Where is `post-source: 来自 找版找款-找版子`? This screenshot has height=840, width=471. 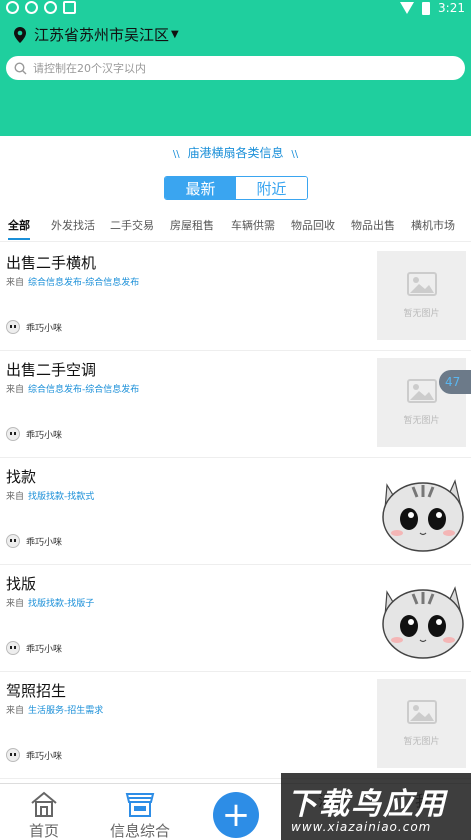
post-source: 来自 找版找款-找版子 is located at coordinates (50, 602).